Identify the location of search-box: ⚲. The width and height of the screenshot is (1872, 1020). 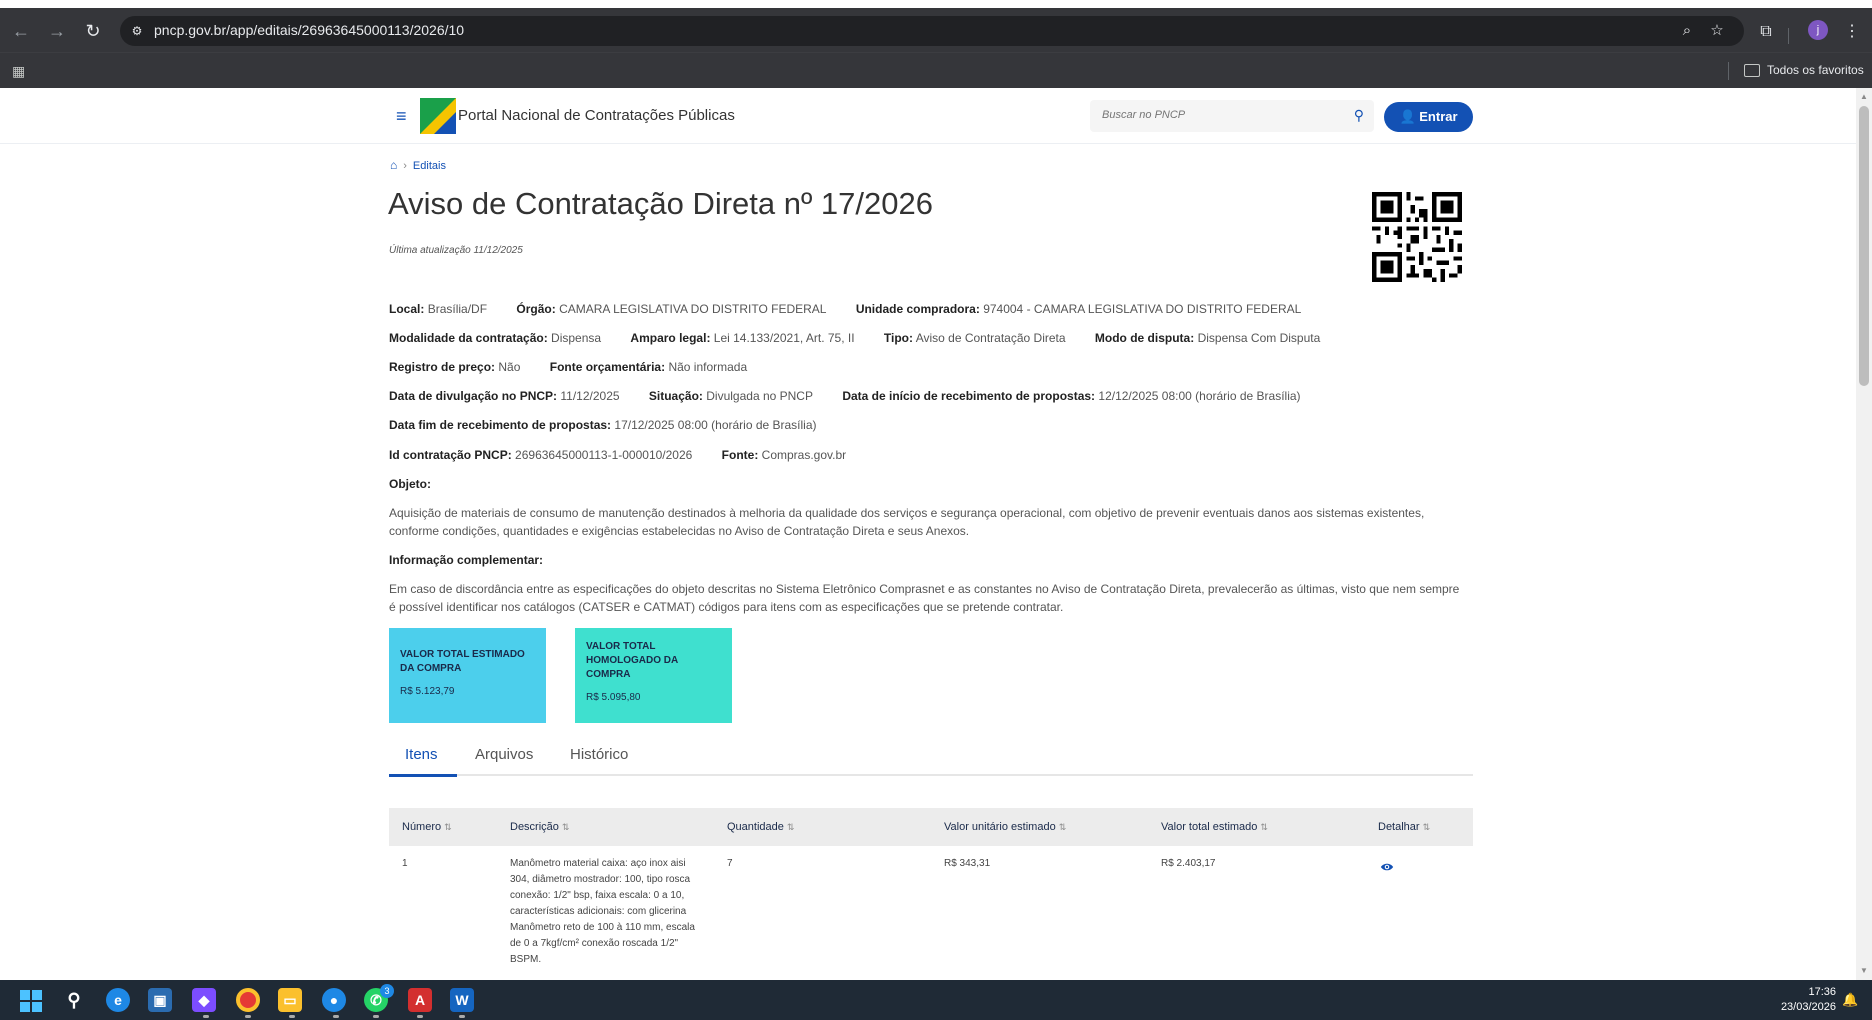
(1232, 116).